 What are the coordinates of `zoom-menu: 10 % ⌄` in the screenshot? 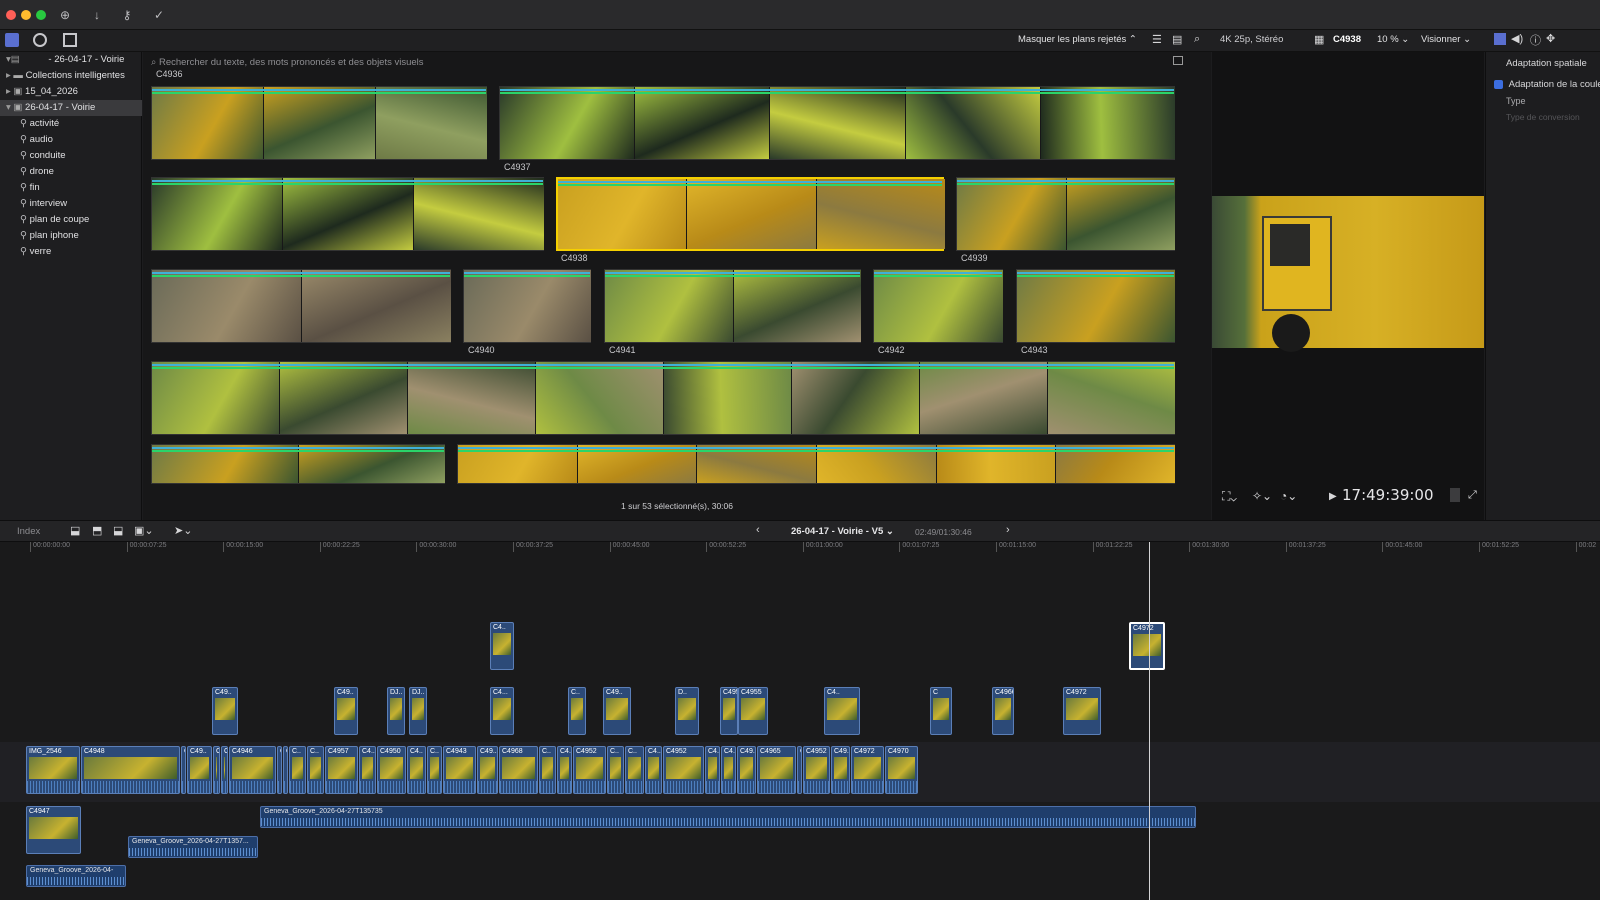 It's located at (1393, 39).